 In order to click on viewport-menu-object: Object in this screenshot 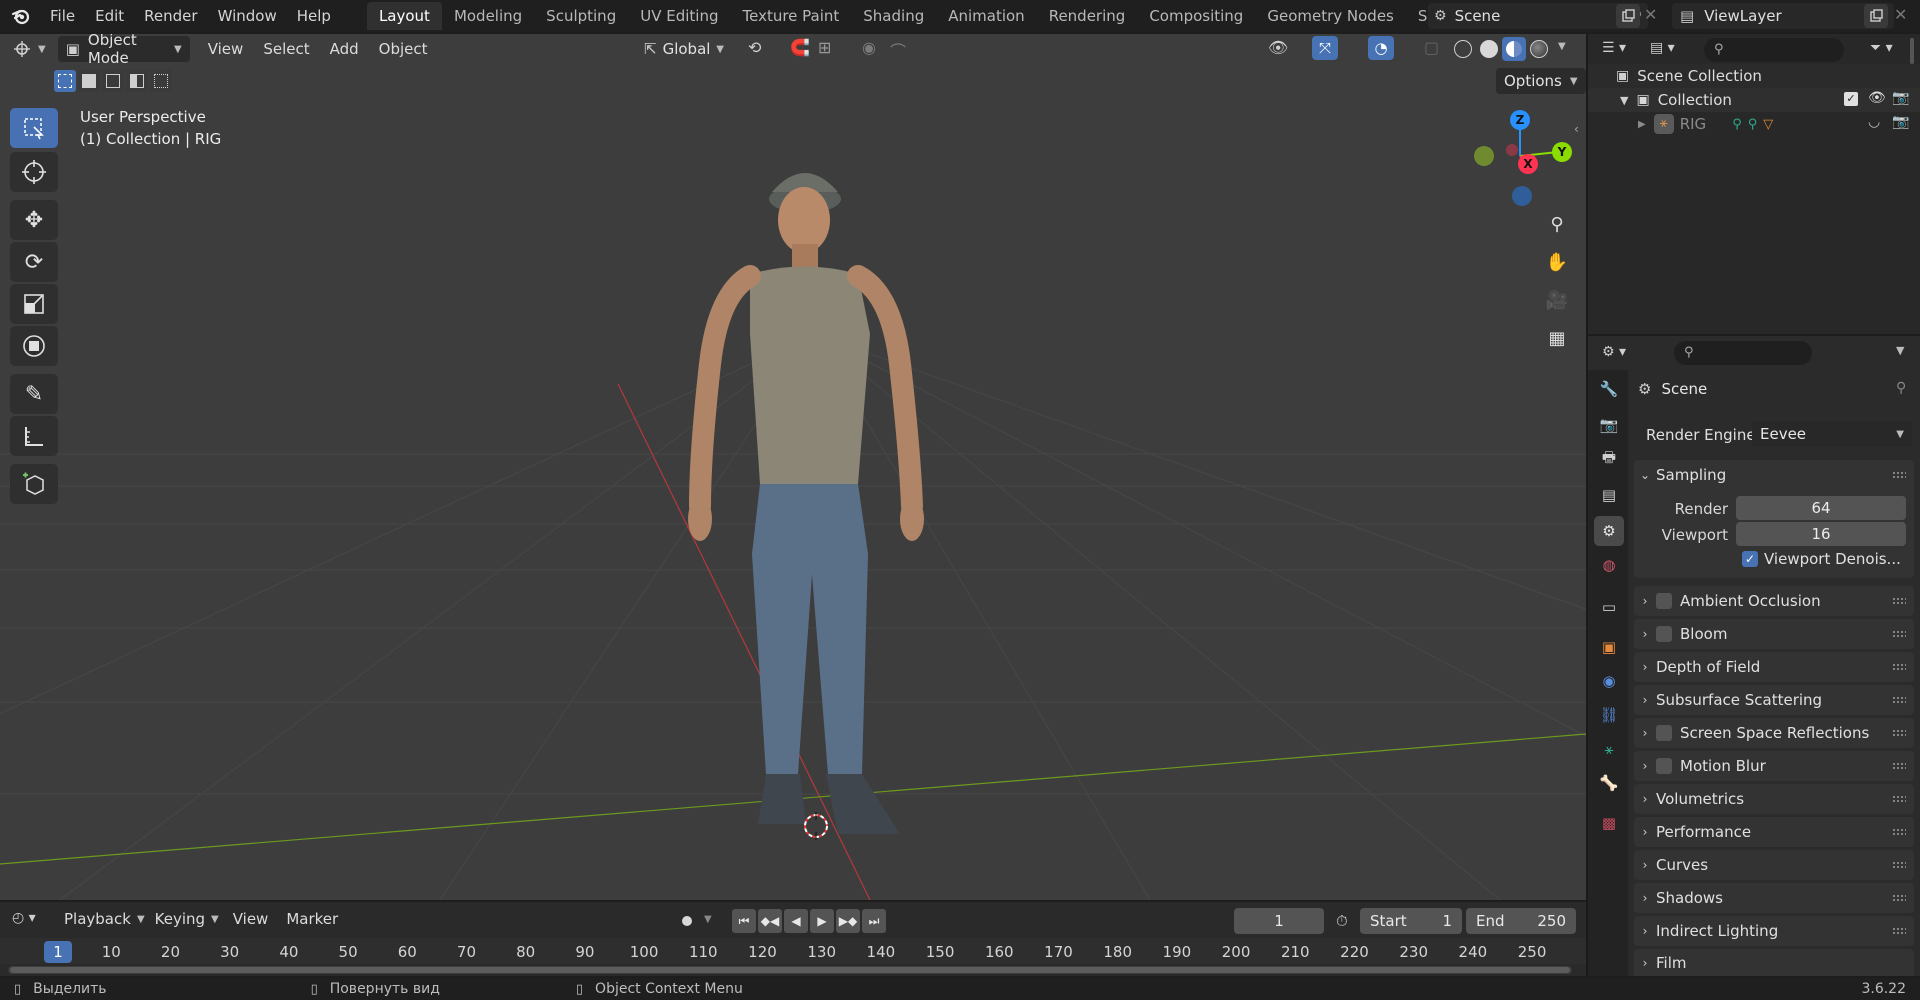, I will do `click(403, 49)`.